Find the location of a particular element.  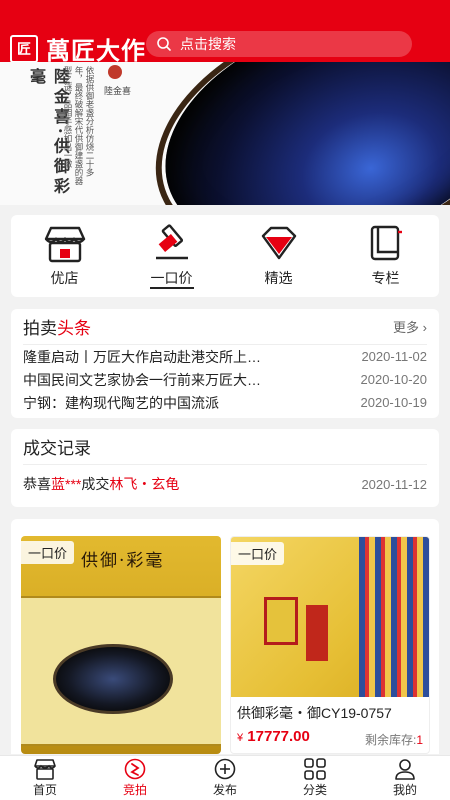

tab-home-label: 首页 is located at coordinates (44, 790).